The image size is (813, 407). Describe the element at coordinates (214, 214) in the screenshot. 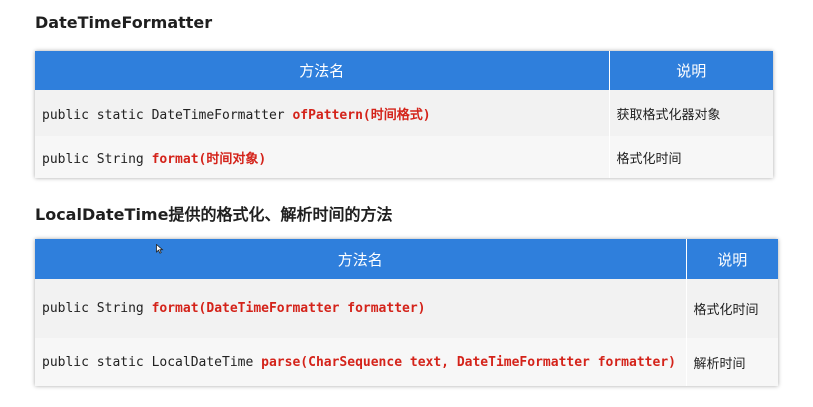

I see `section-heading-localdatetime: LocalDateTime提供的格式化、解析时间的方法` at that location.